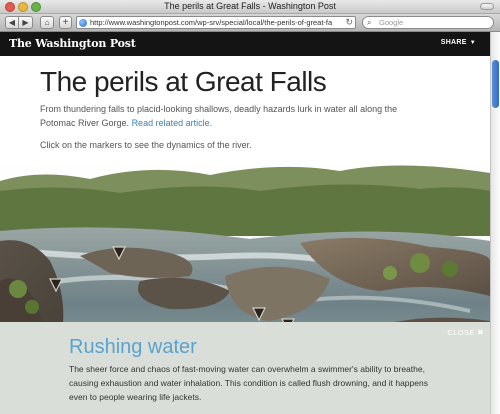 This screenshot has height=414, width=500. I want to click on forward-arrow-icon: ▶, so click(25, 22).